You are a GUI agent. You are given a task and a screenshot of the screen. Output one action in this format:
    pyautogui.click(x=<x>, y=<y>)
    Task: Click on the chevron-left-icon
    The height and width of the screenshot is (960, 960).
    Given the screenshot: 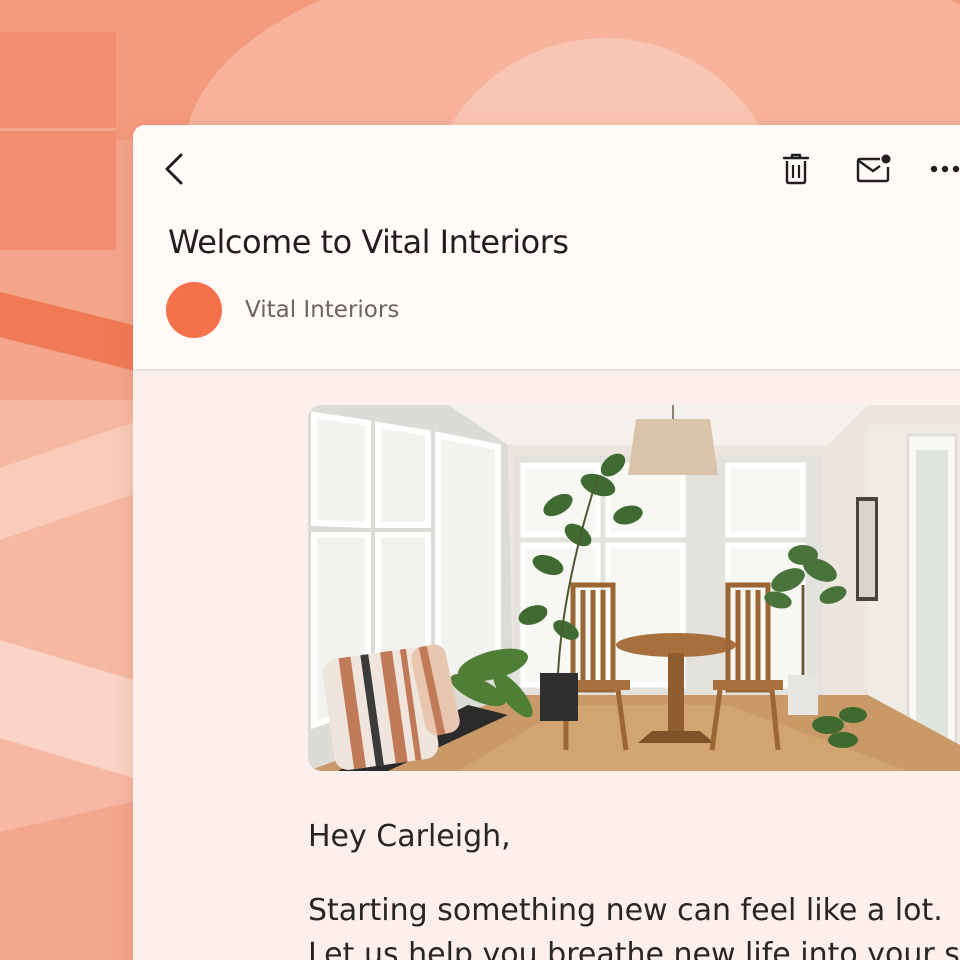 What is the action you would take?
    pyautogui.click(x=174, y=169)
    